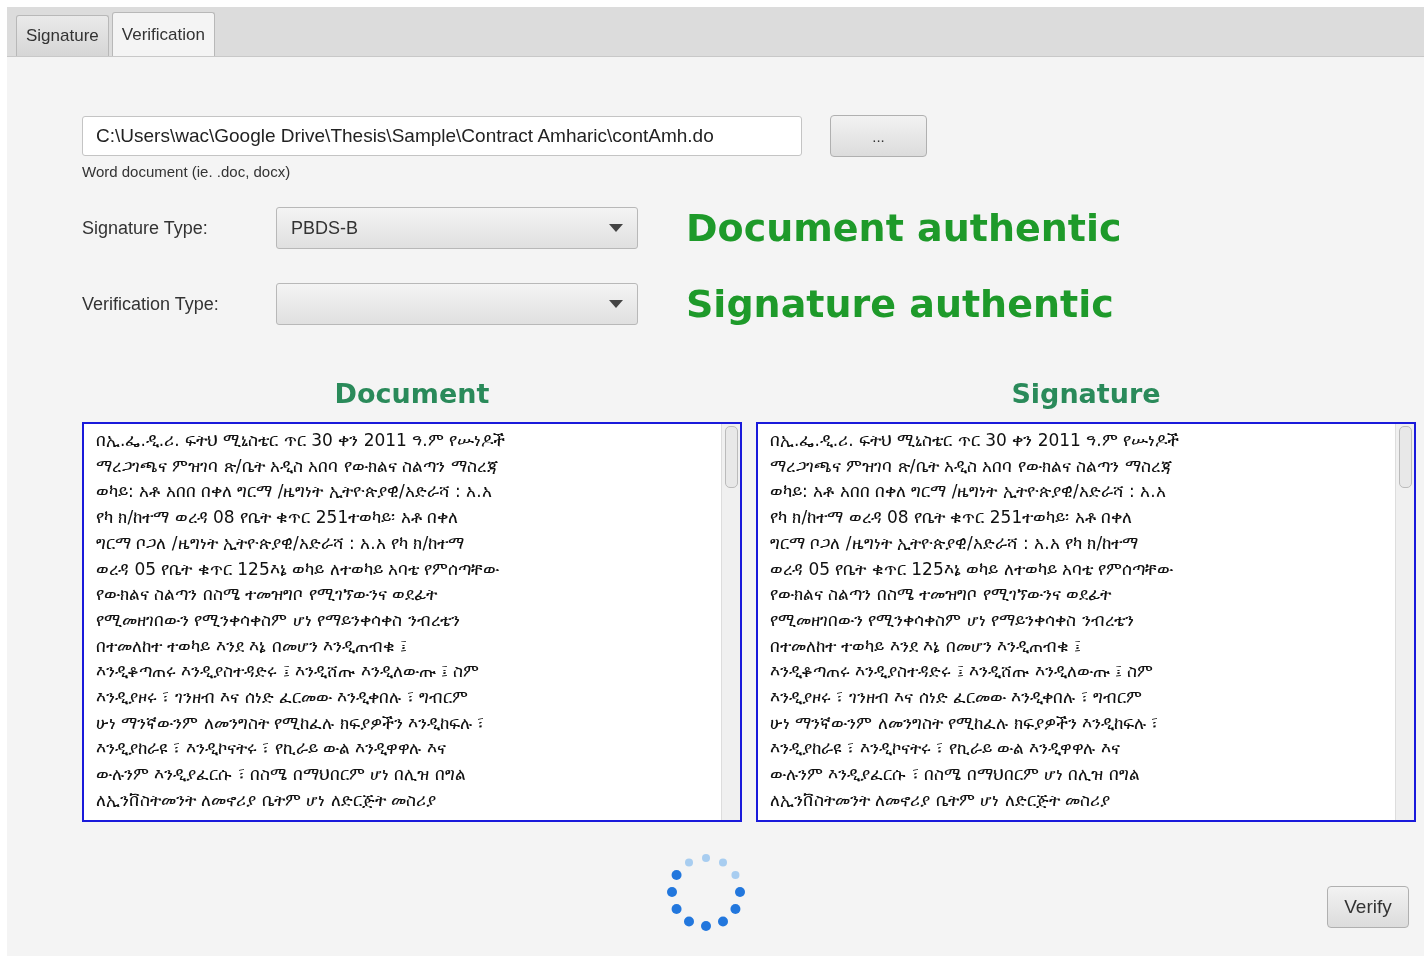 The height and width of the screenshot is (956, 1424). What do you see at coordinates (904, 228) in the screenshot?
I see `status-message: Document authentic` at bounding box center [904, 228].